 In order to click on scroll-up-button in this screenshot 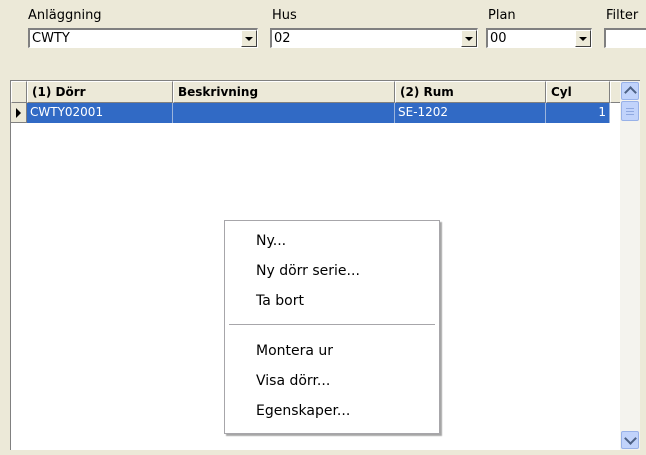, I will do `click(630, 91)`.